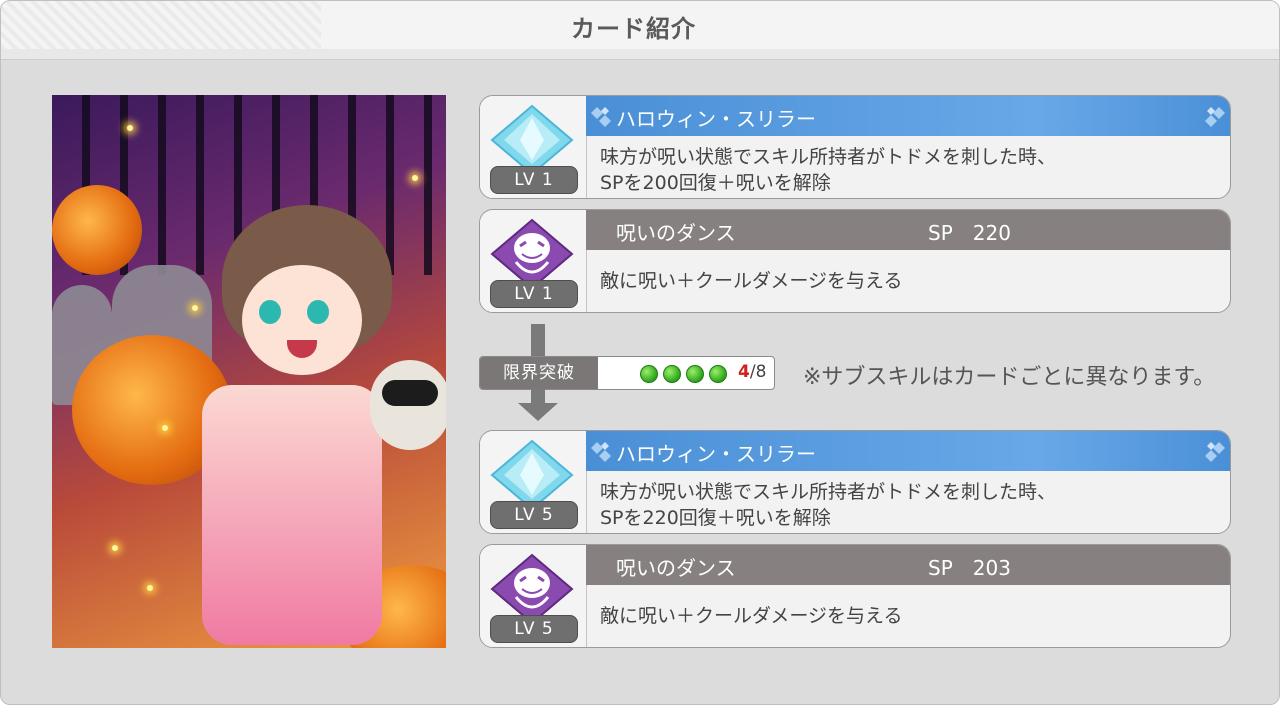 This screenshot has height=705, width=1280. I want to click on character-face, so click(302, 320).